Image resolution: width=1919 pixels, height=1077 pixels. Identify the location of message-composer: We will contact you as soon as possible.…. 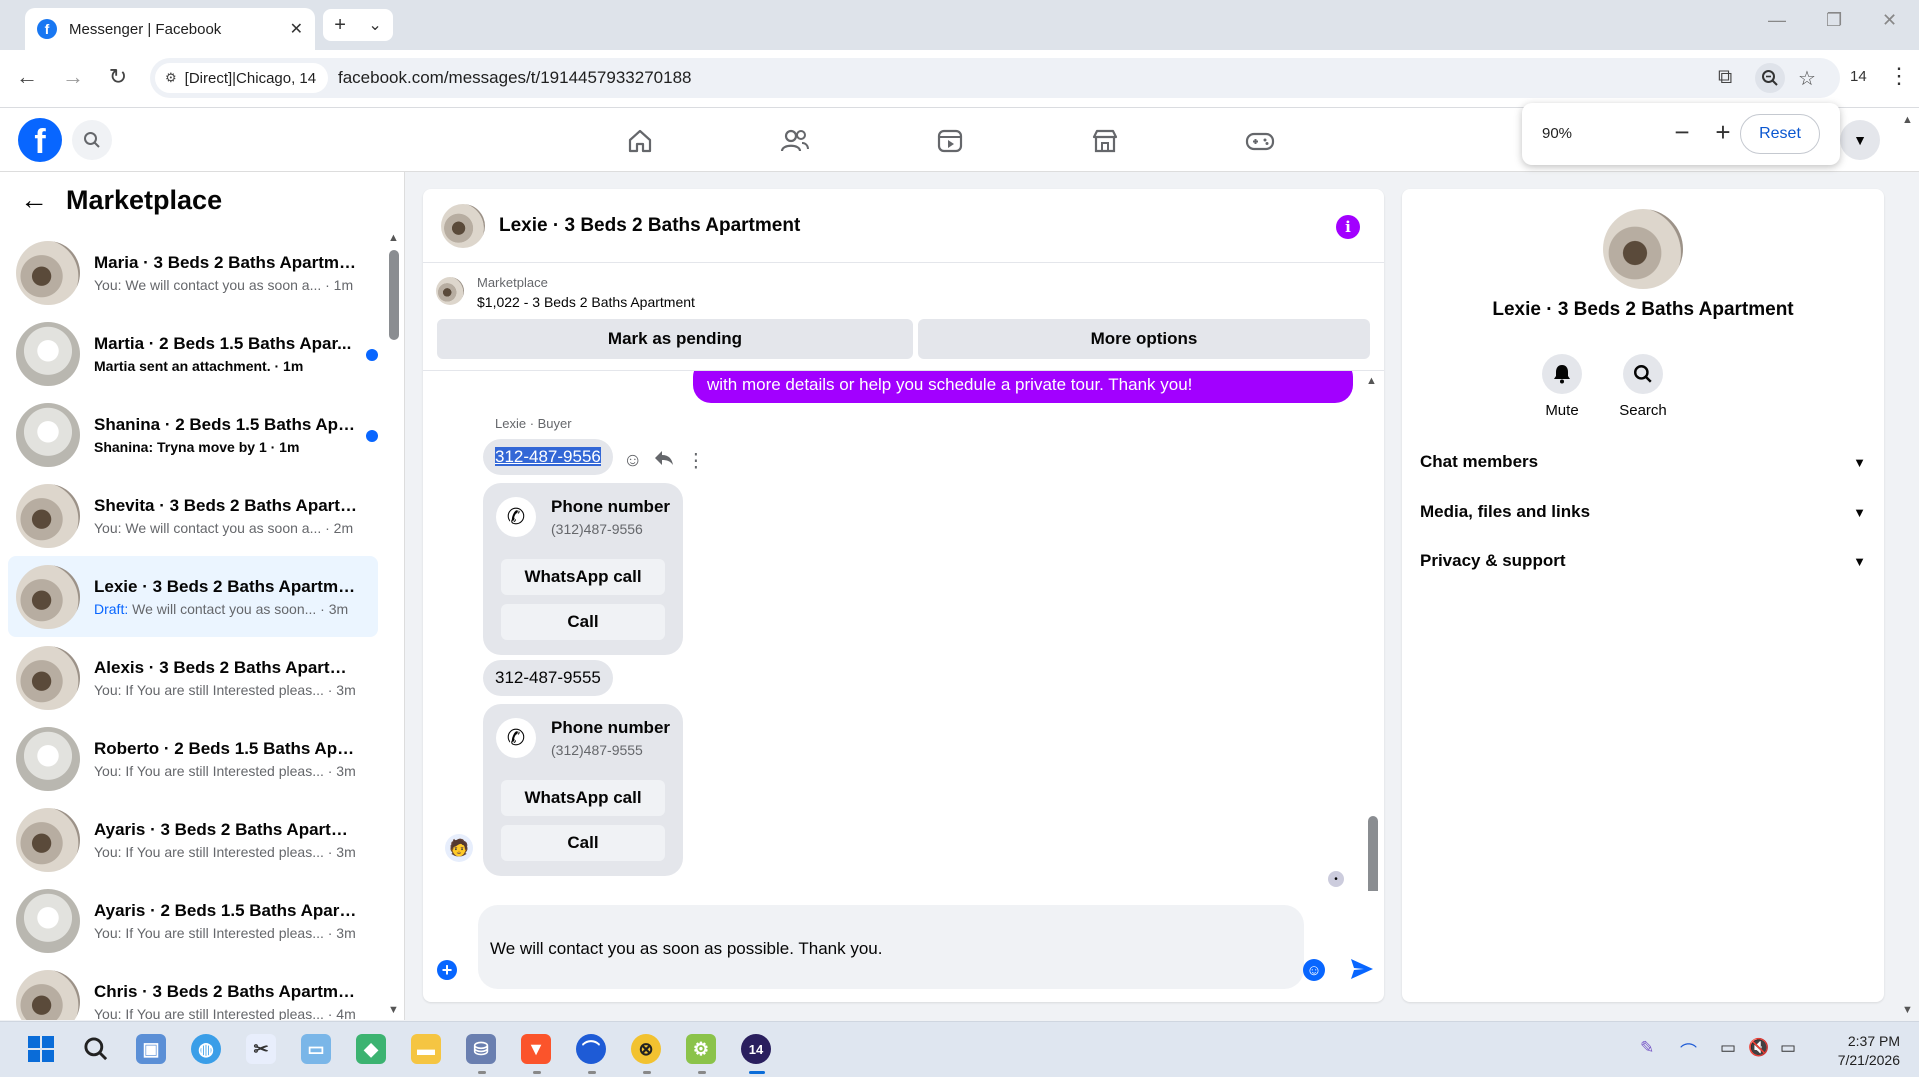
(891, 947).